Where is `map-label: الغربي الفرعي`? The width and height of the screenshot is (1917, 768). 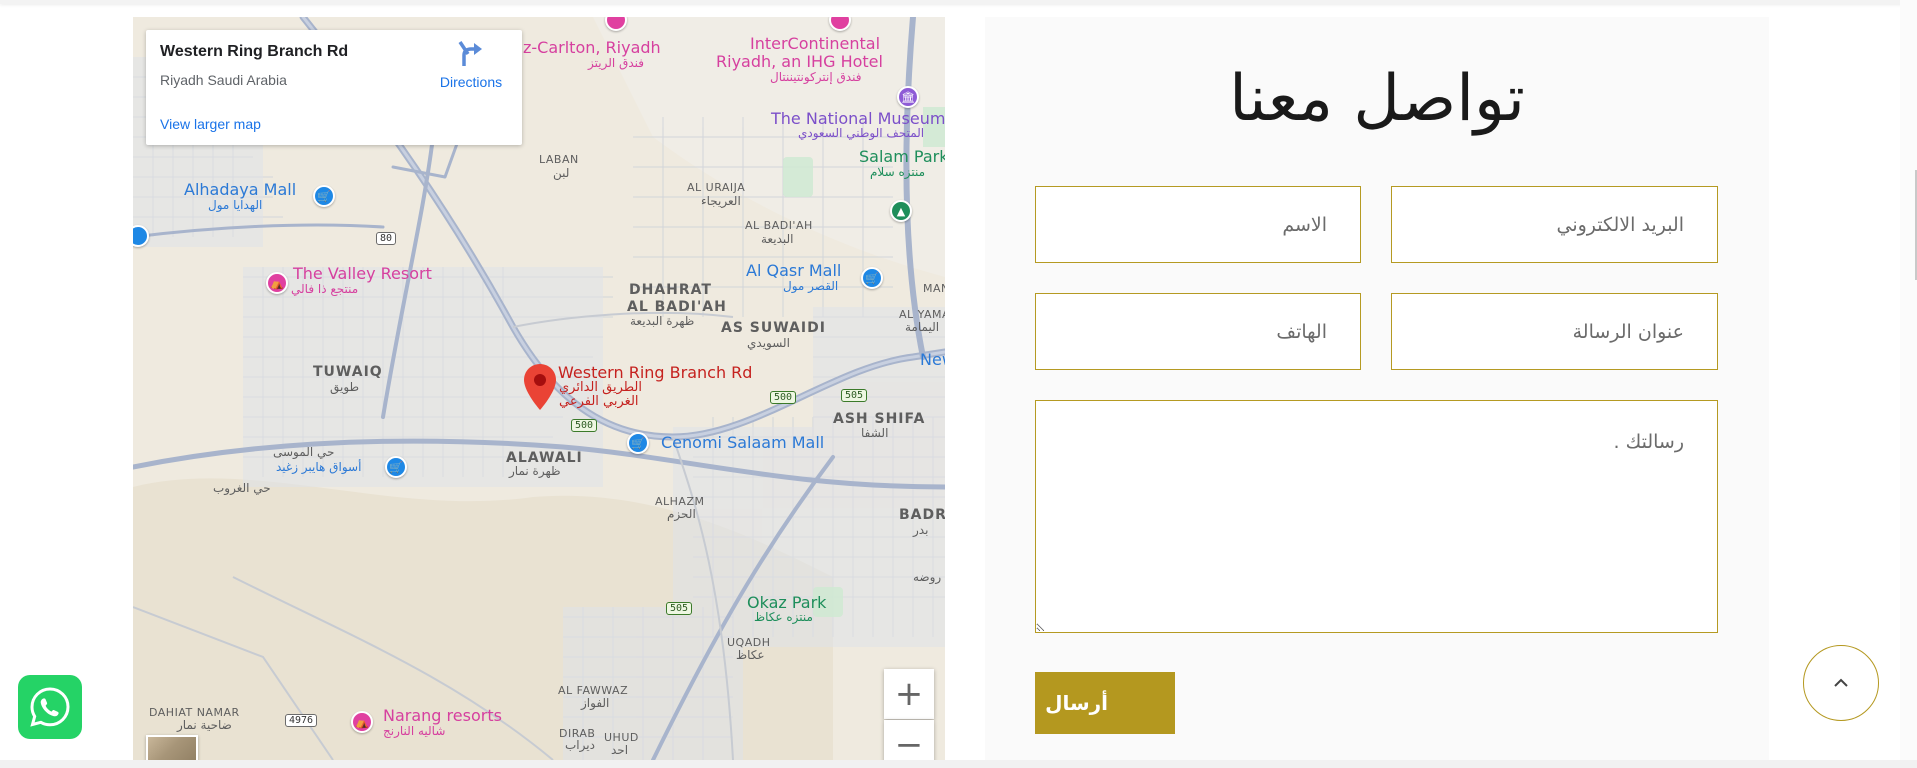
map-label: الغربي الفرعي is located at coordinates (599, 401).